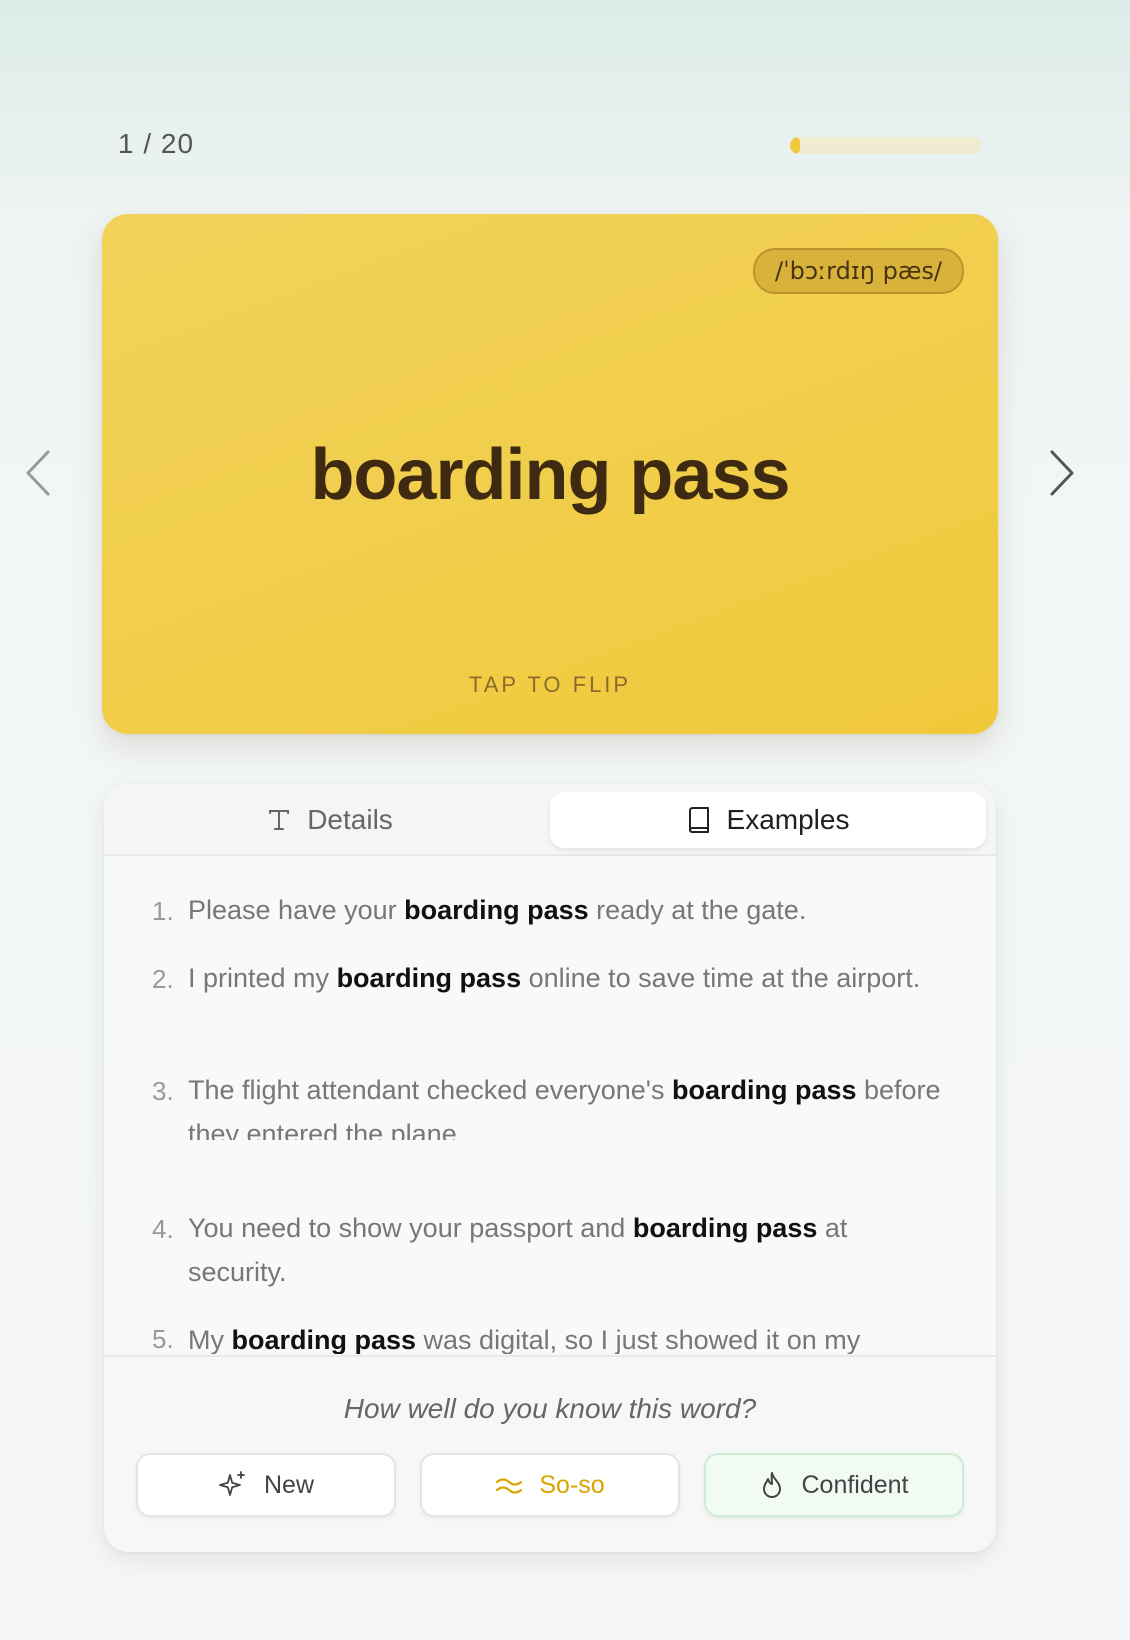 The image size is (1130, 1640). I want to click on wave-icon, so click(509, 1485).